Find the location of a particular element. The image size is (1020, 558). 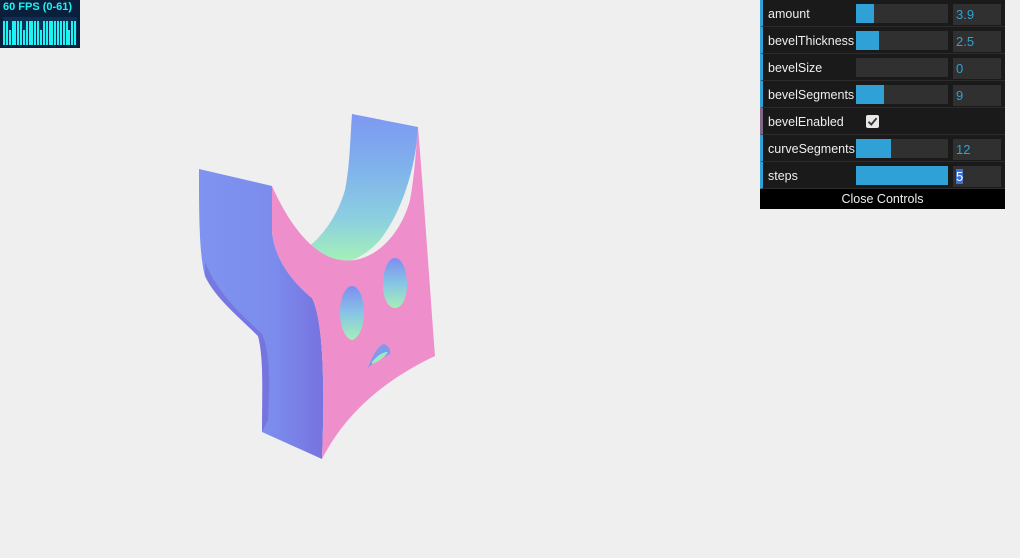

control-row-bevelSize: bevelSize 0 is located at coordinates (882, 67).